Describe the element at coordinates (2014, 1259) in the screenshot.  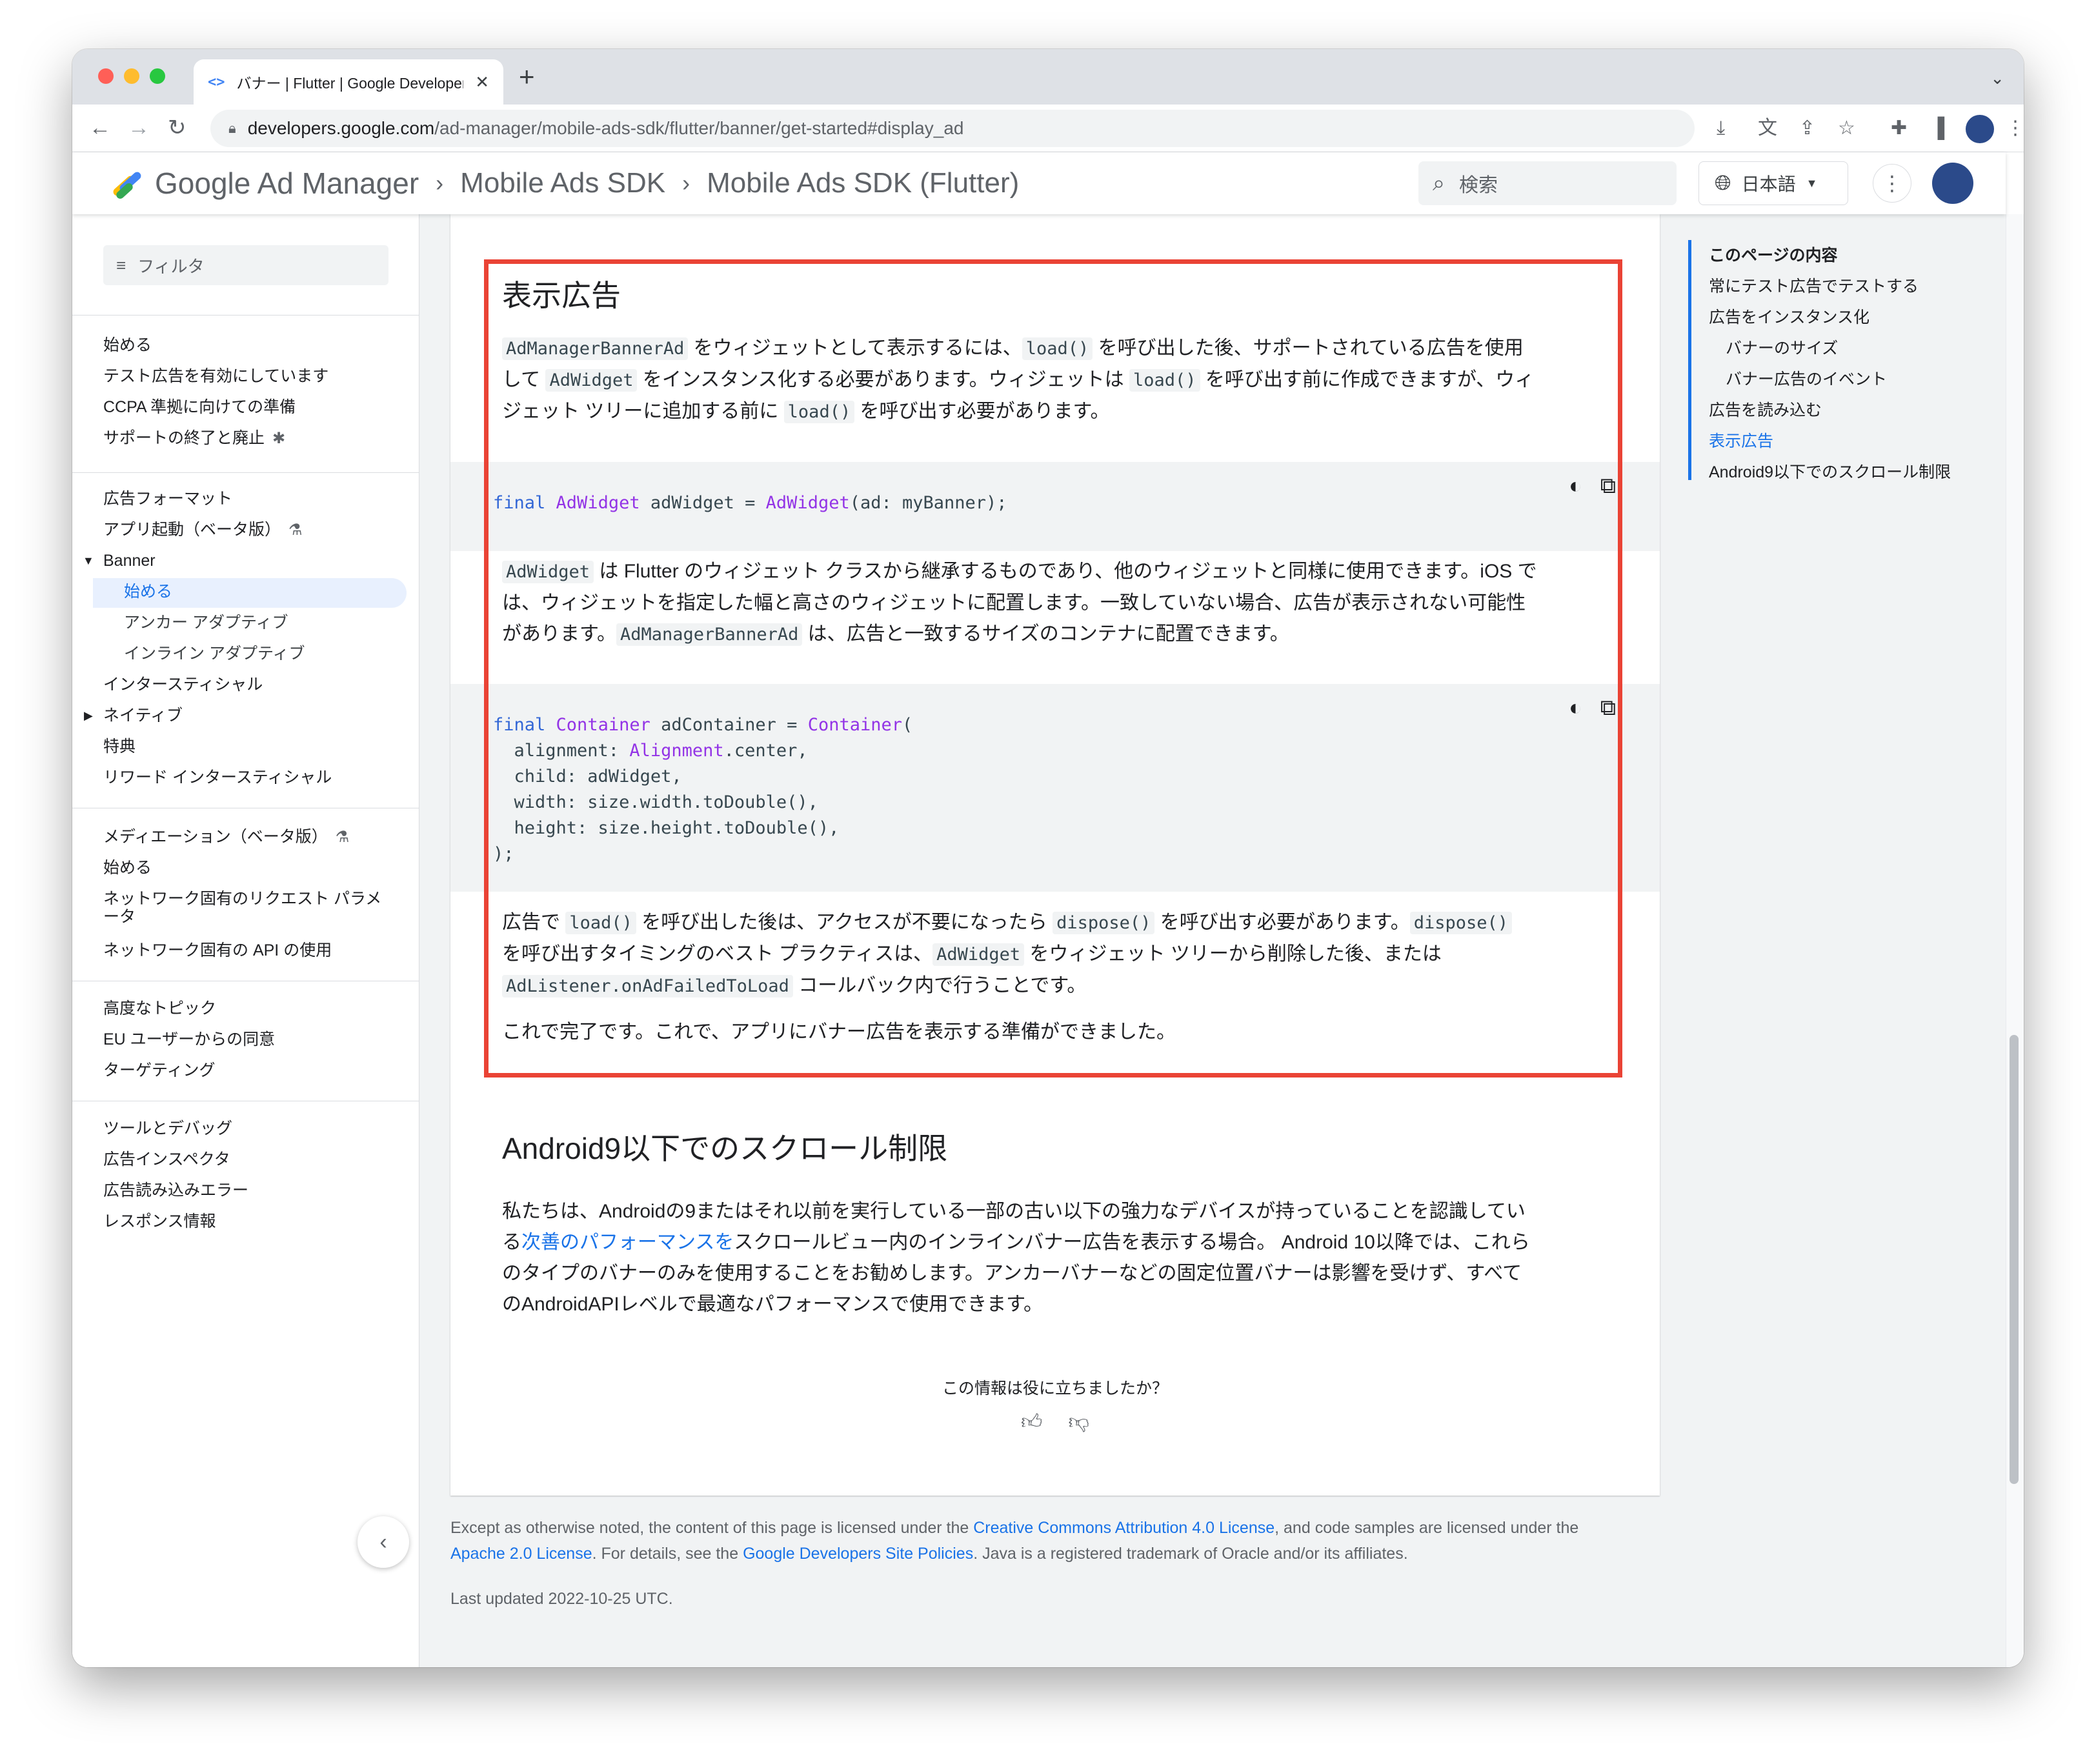
I see `scrollbar-thumb` at that location.